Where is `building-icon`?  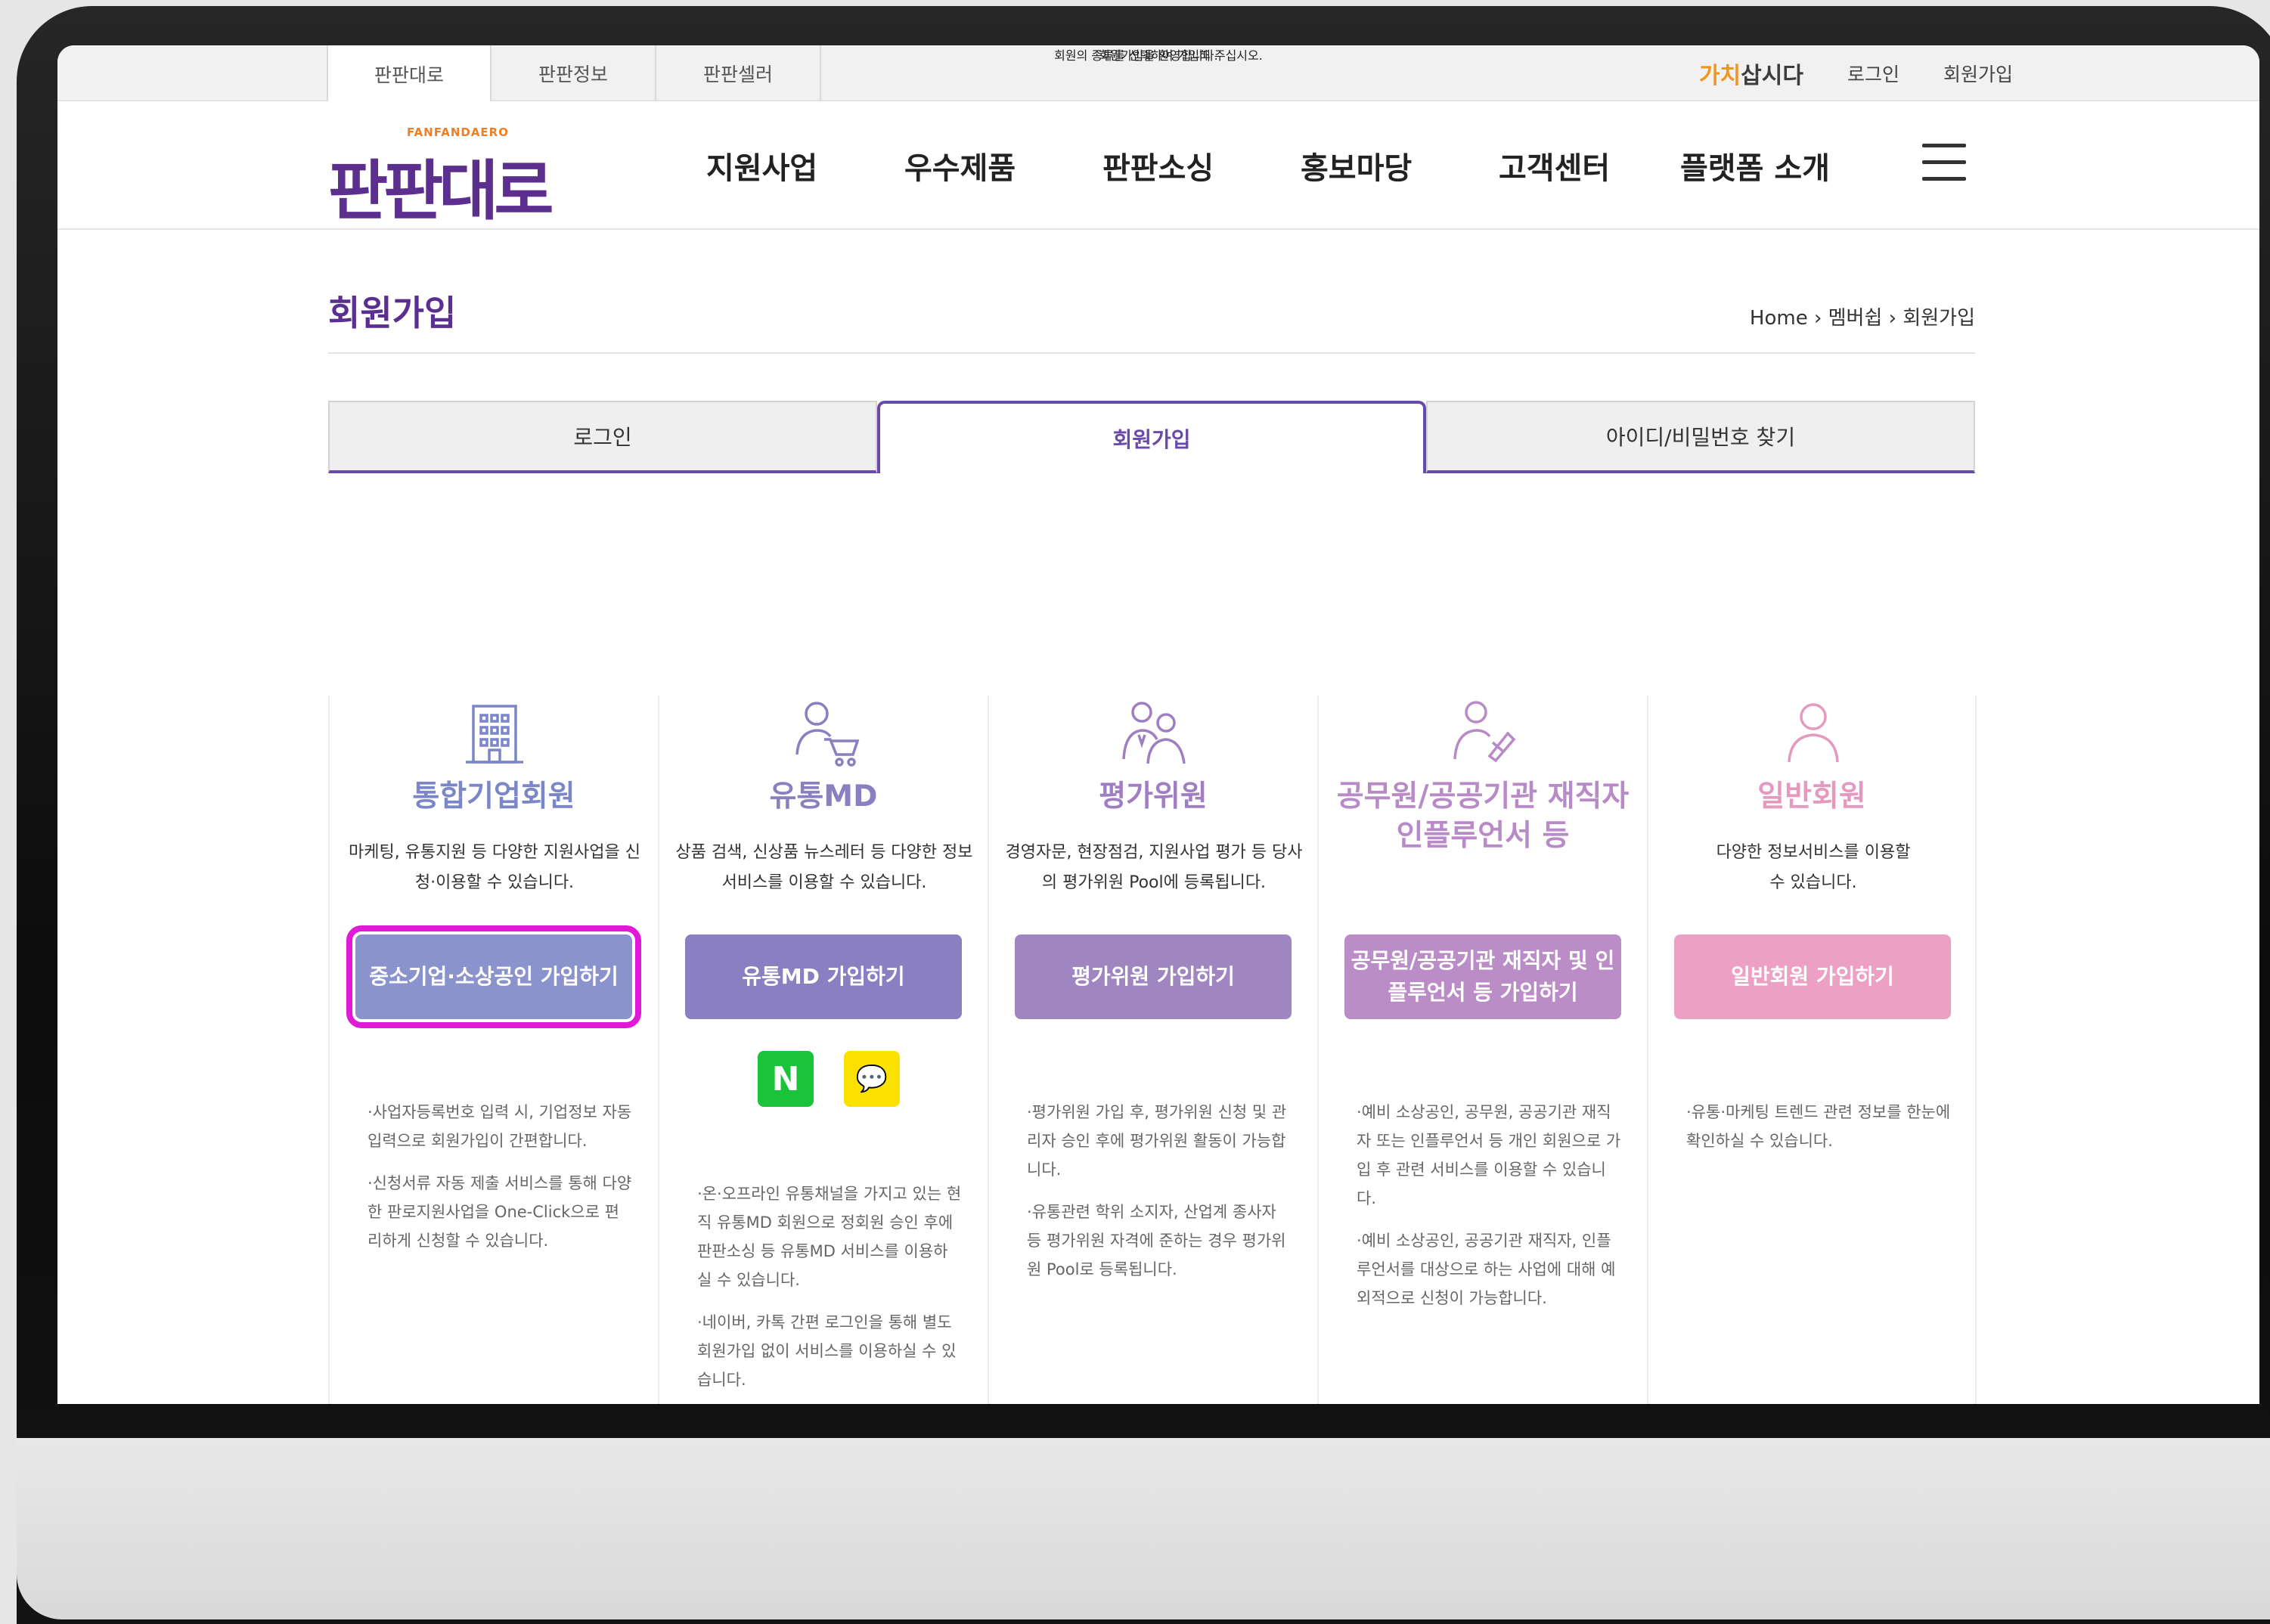
building-icon is located at coordinates (494, 734).